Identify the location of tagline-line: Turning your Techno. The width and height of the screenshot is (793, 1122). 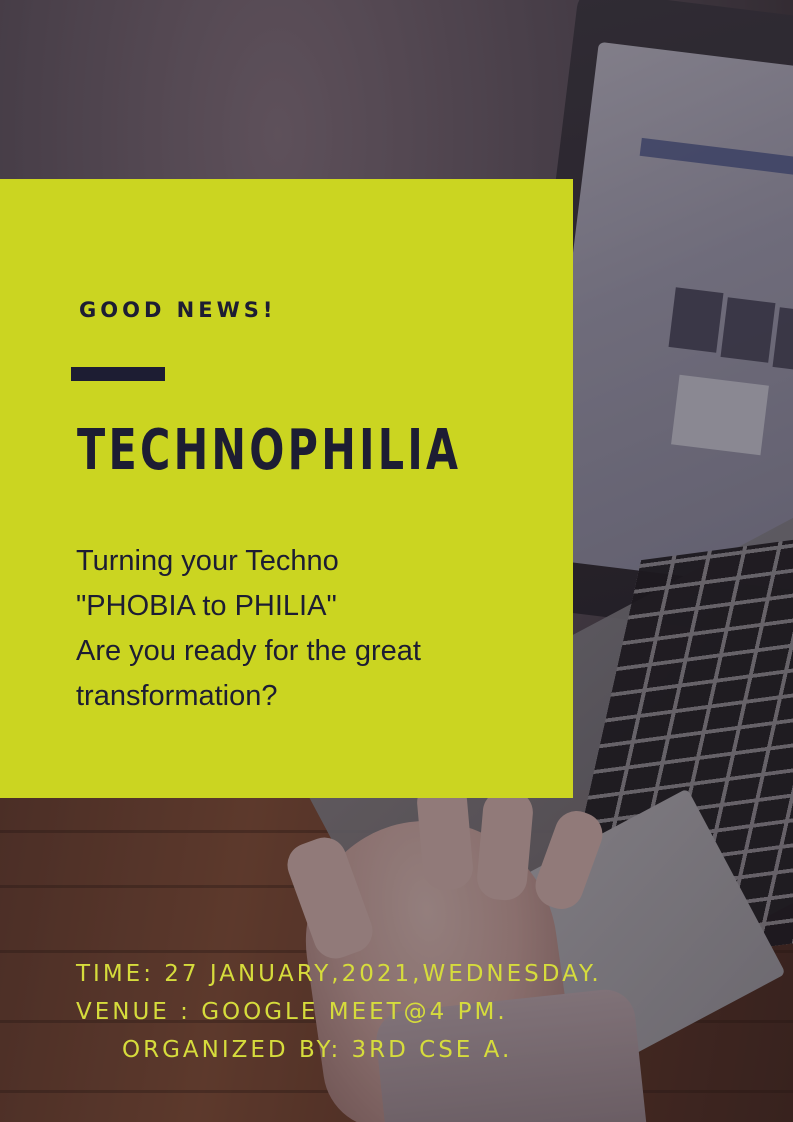
(207, 561).